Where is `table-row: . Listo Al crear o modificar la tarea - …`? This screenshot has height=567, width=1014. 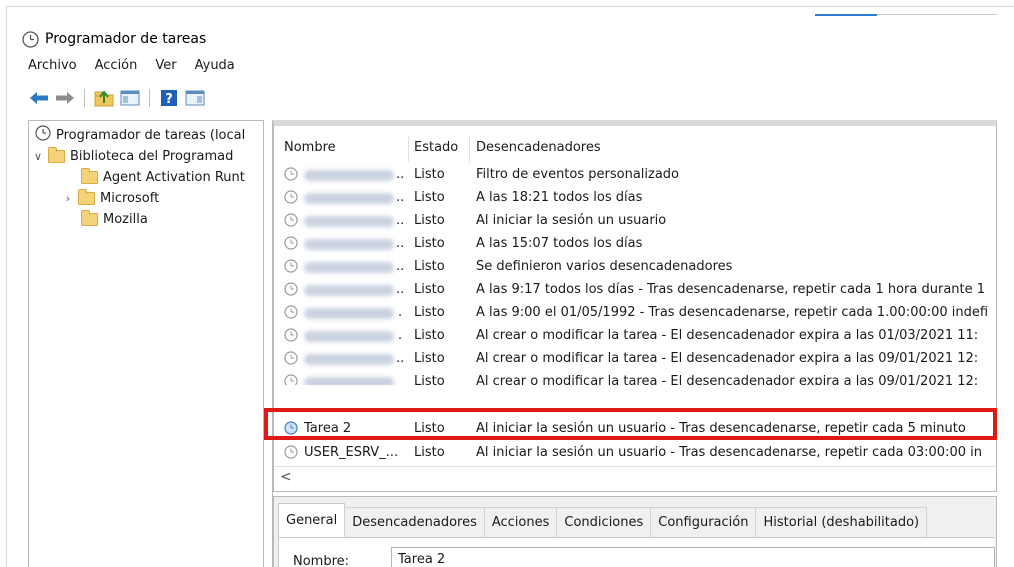 table-row: . Listo Al crear o modificar la tarea - … is located at coordinates (634, 336).